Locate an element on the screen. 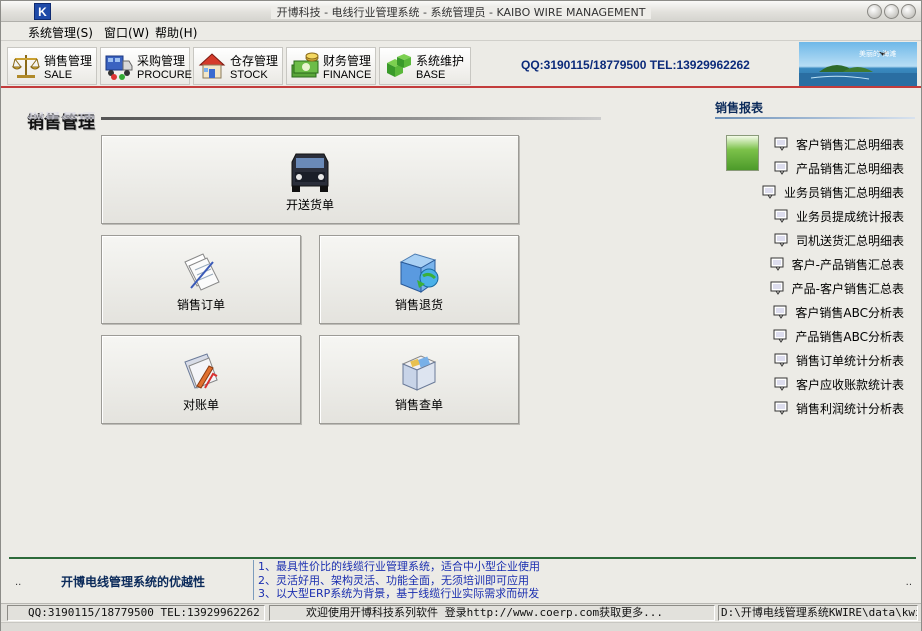  toolbar-procure-sublabel: PROCURE is located at coordinates (165, 75).